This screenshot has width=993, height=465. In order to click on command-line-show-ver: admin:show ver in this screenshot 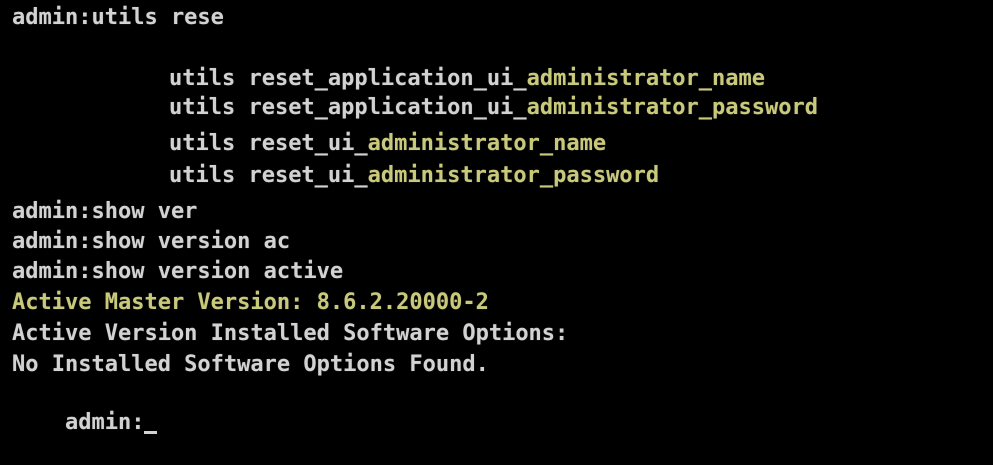, I will do `click(105, 211)`.